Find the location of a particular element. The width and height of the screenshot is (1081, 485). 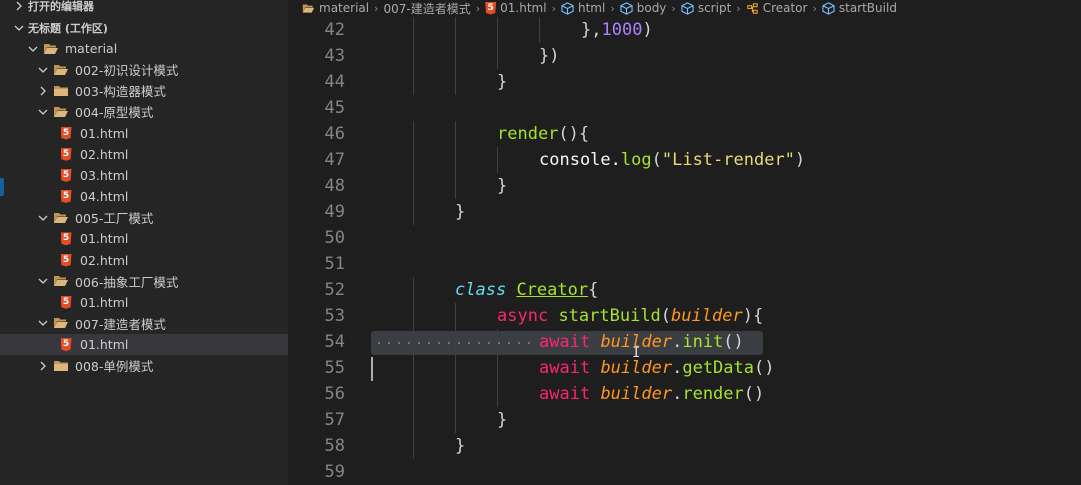

tree-item-label: 004-原型模式 is located at coordinates (114, 113).